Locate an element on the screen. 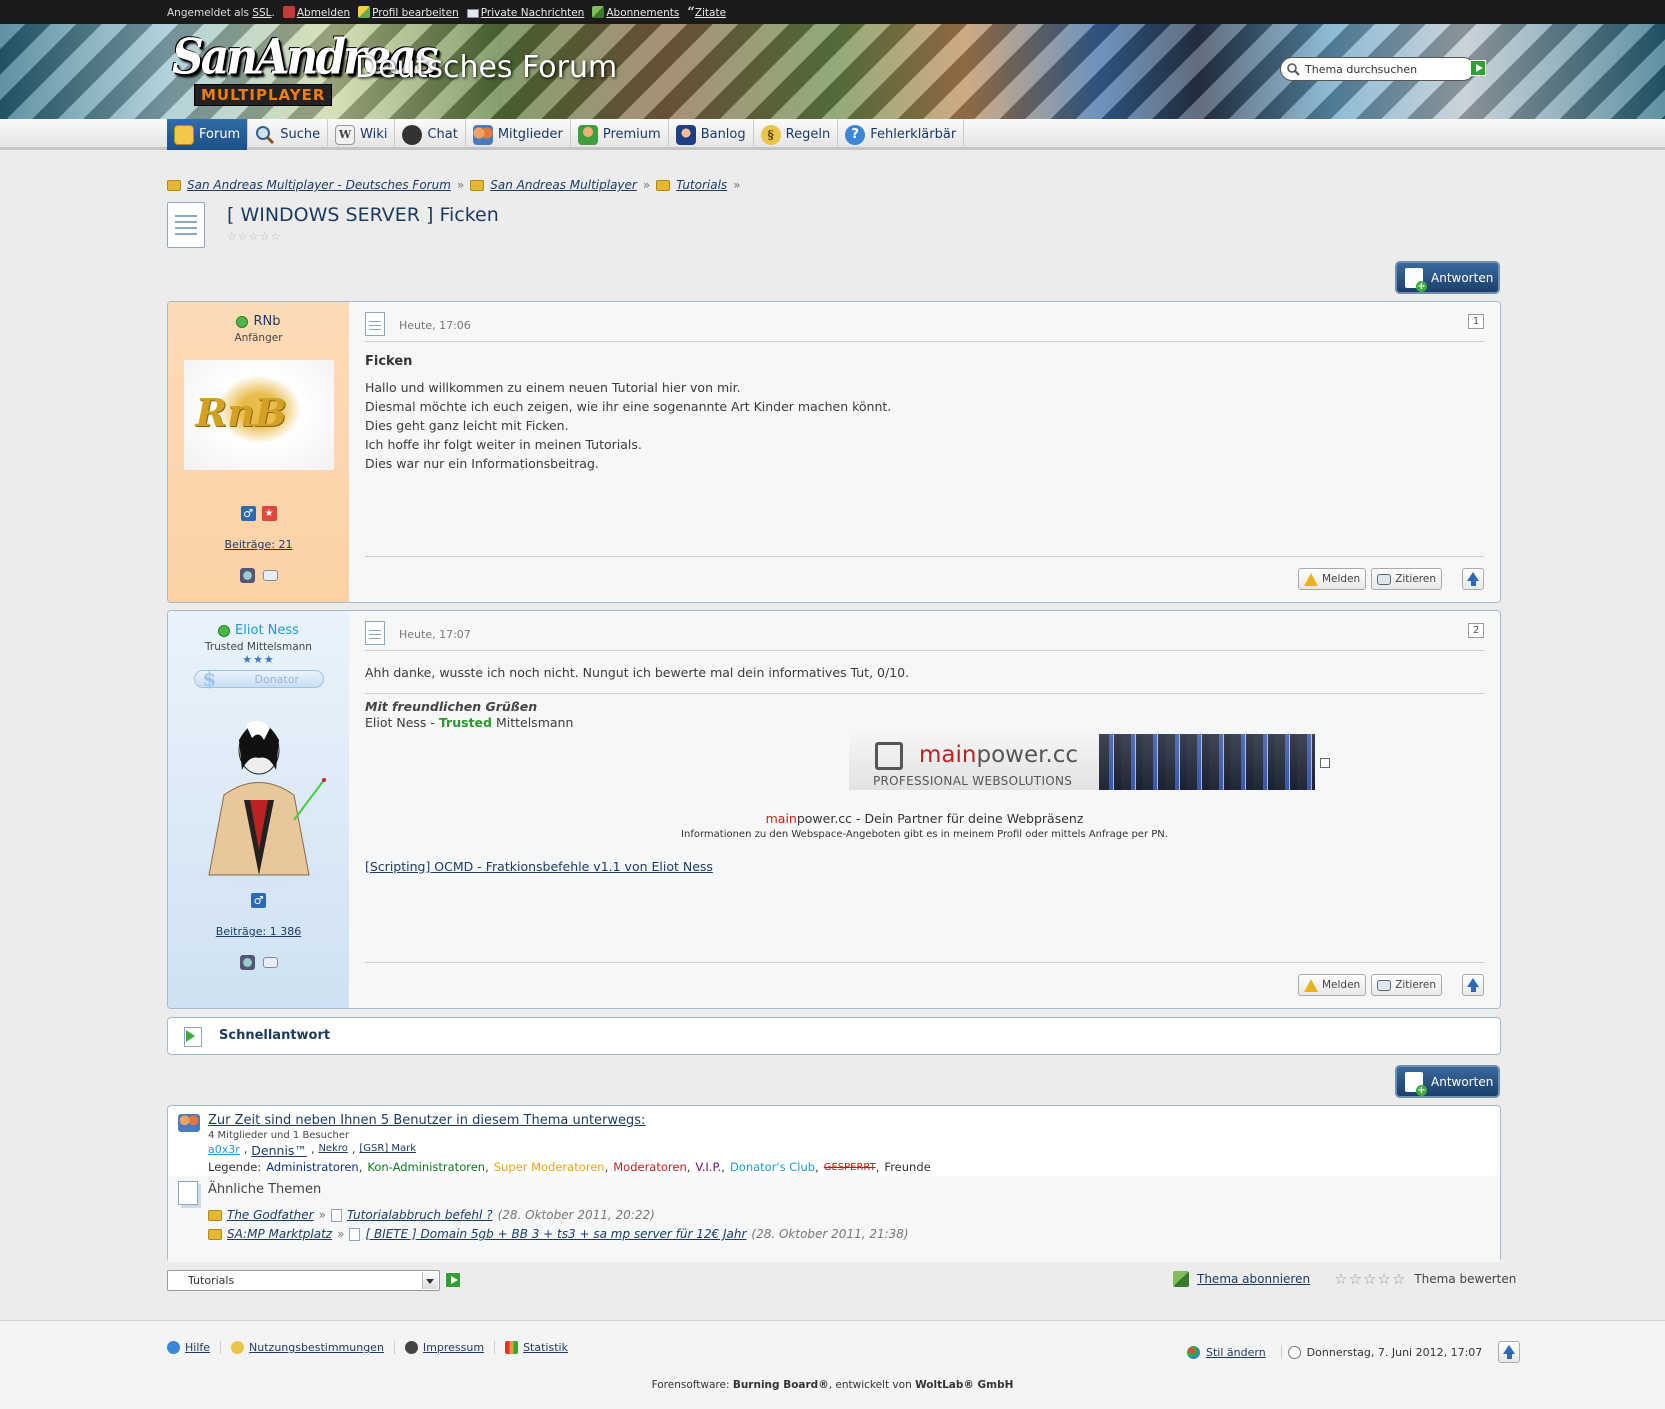 This screenshot has width=1665, height=1409. nav-forum: Forum is located at coordinates (208, 134).